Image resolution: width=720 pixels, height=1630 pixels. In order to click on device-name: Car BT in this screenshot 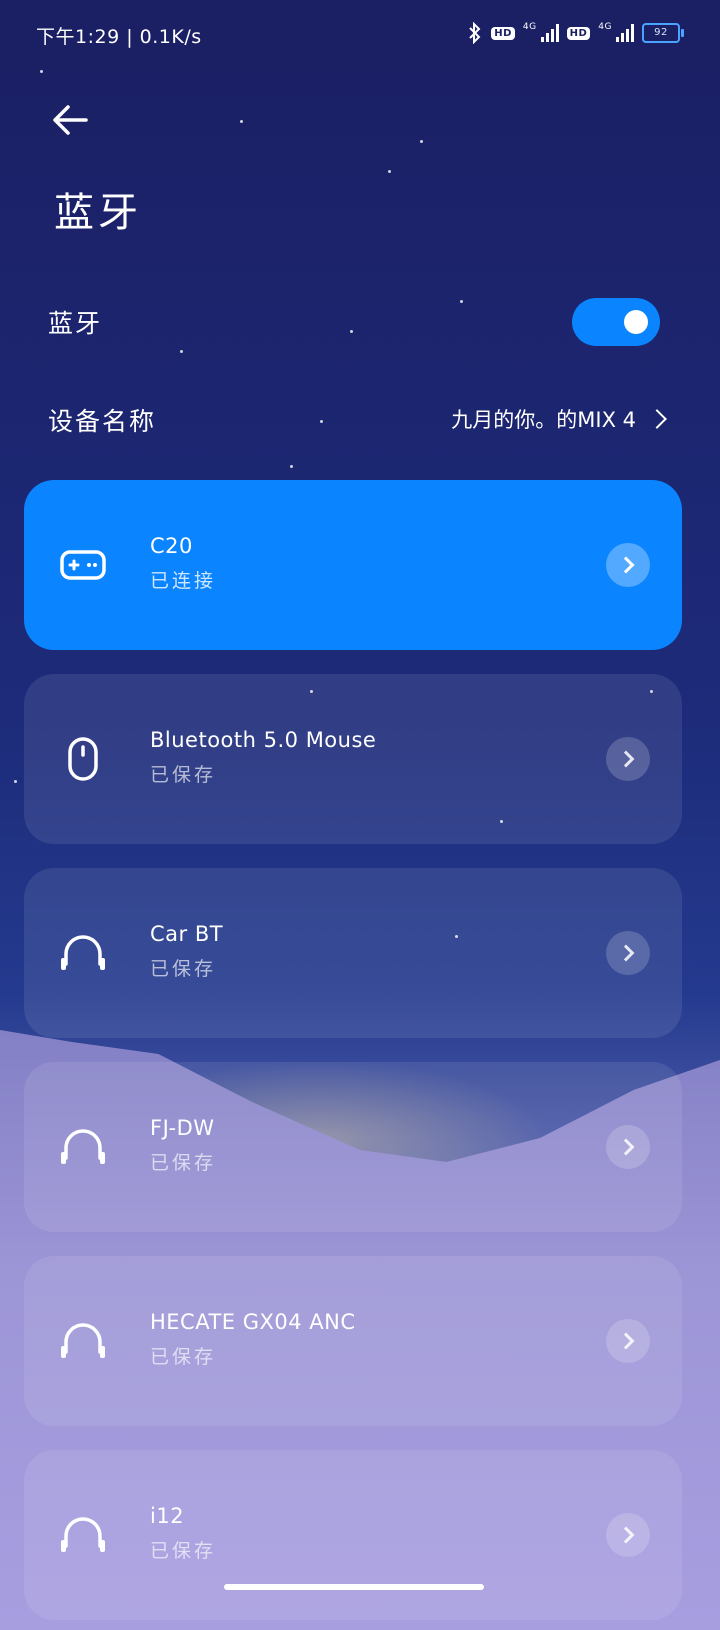, I will do `click(187, 934)`.